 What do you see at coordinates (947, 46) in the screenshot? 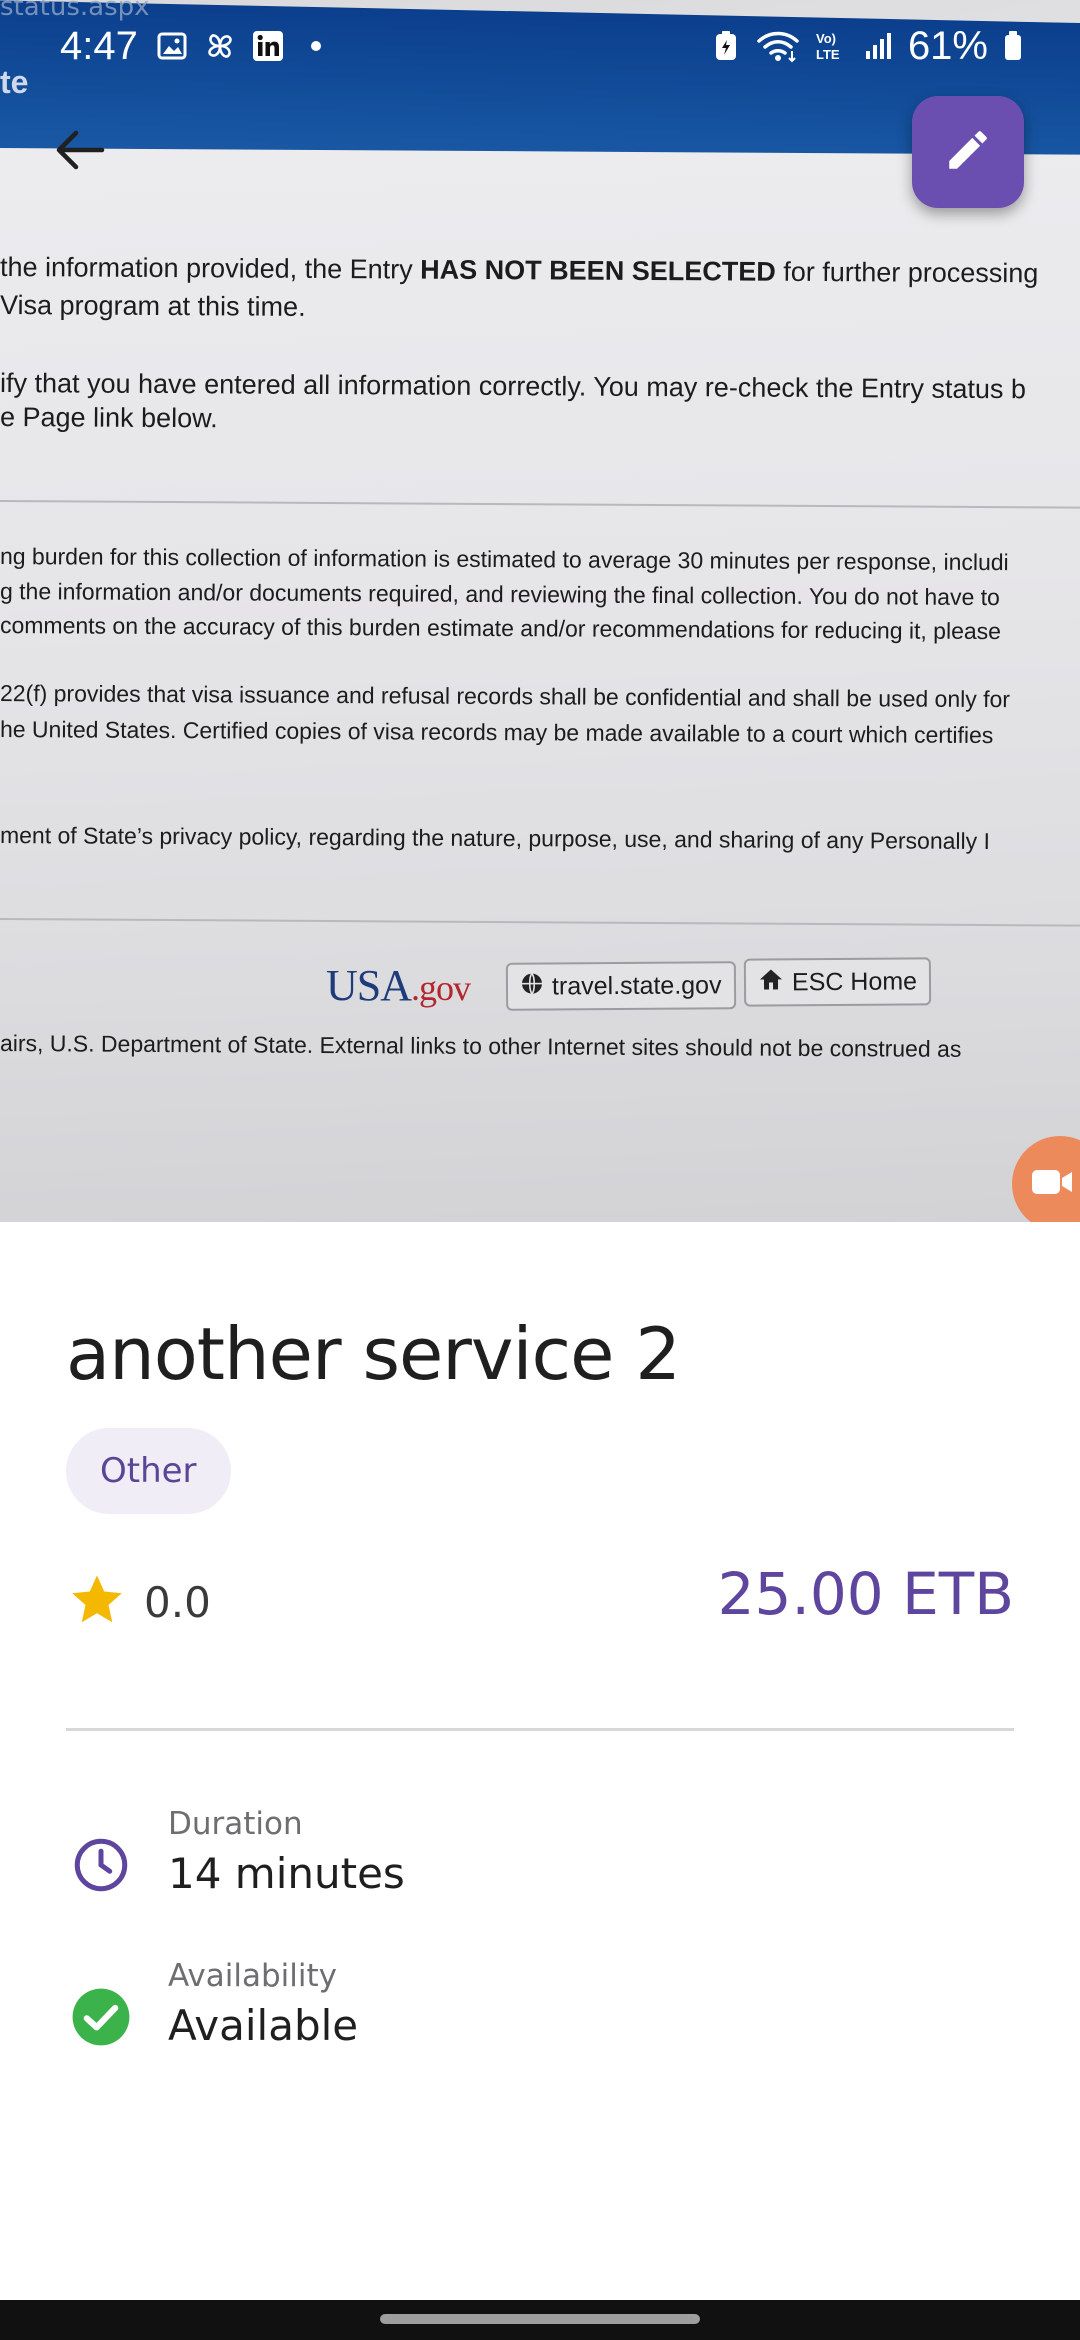
I see `battery-percent: 61%` at bounding box center [947, 46].